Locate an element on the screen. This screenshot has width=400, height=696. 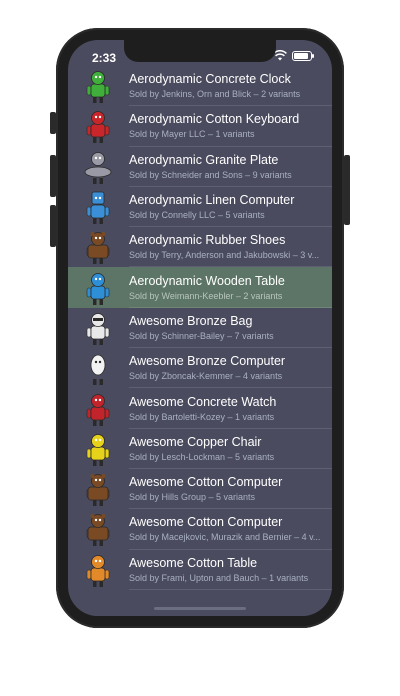
product-subtitle: Sold by Schneider and Sons – 9 variants is located at coordinates (210, 174).